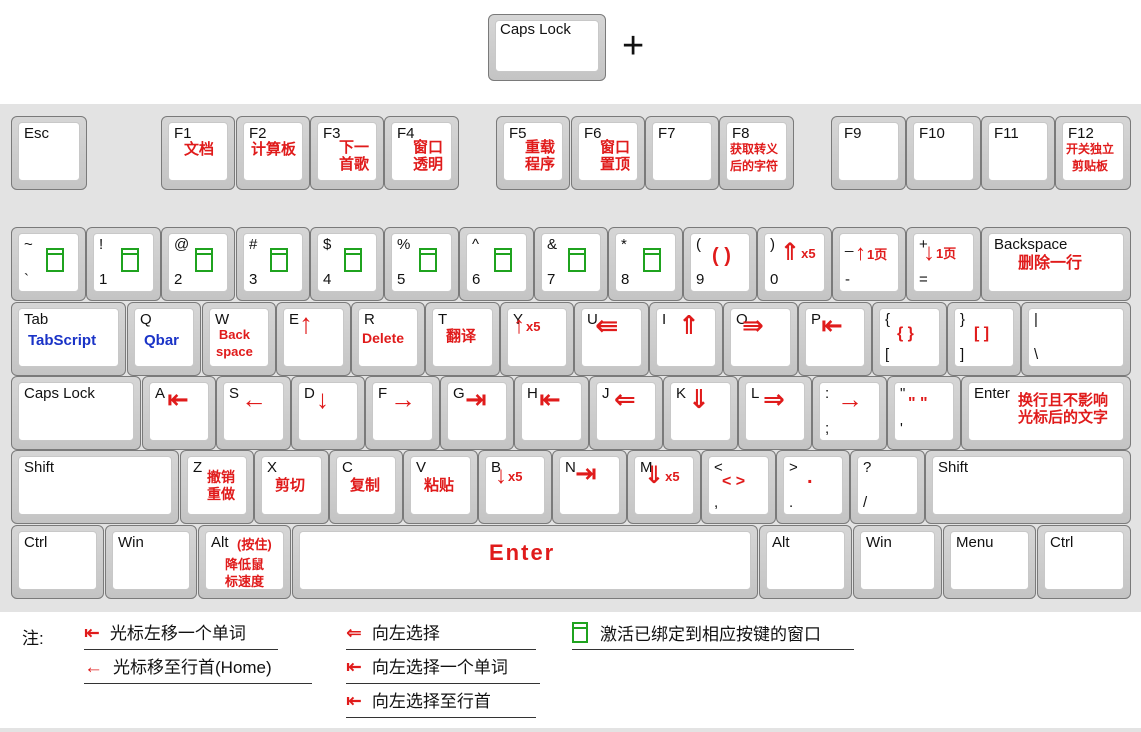 The image size is (1141, 732). I want to click on key-z: Z 撤销 重做, so click(217, 487).